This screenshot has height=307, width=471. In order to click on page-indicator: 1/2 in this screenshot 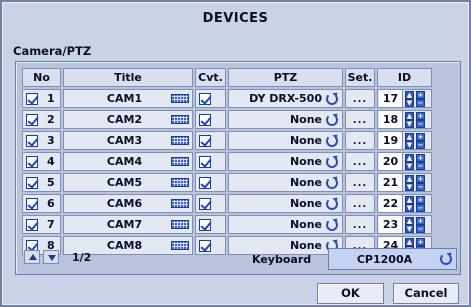, I will do `click(82, 257)`.